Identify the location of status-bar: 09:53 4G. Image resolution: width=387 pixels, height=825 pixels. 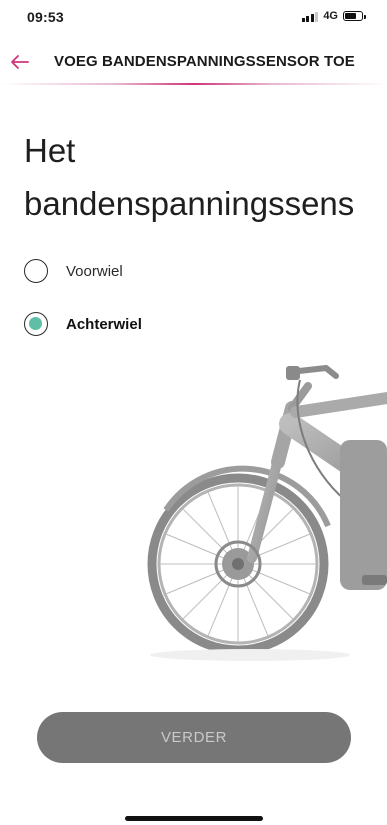
(193, 17).